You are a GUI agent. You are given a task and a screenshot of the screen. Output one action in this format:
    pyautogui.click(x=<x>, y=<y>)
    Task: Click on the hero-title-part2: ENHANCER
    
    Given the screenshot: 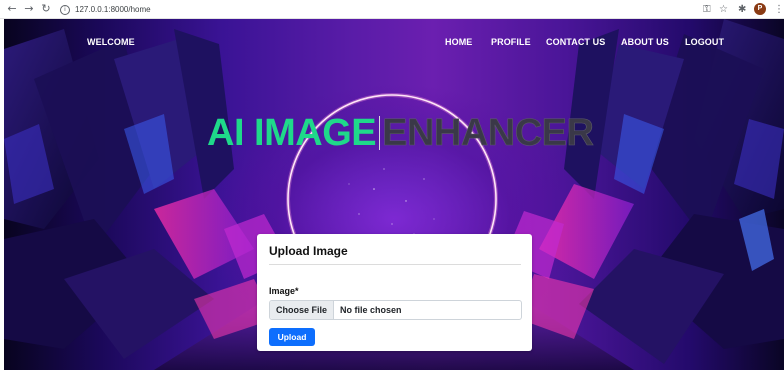 What is the action you would take?
    pyautogui.click(x=488, y=133)
    